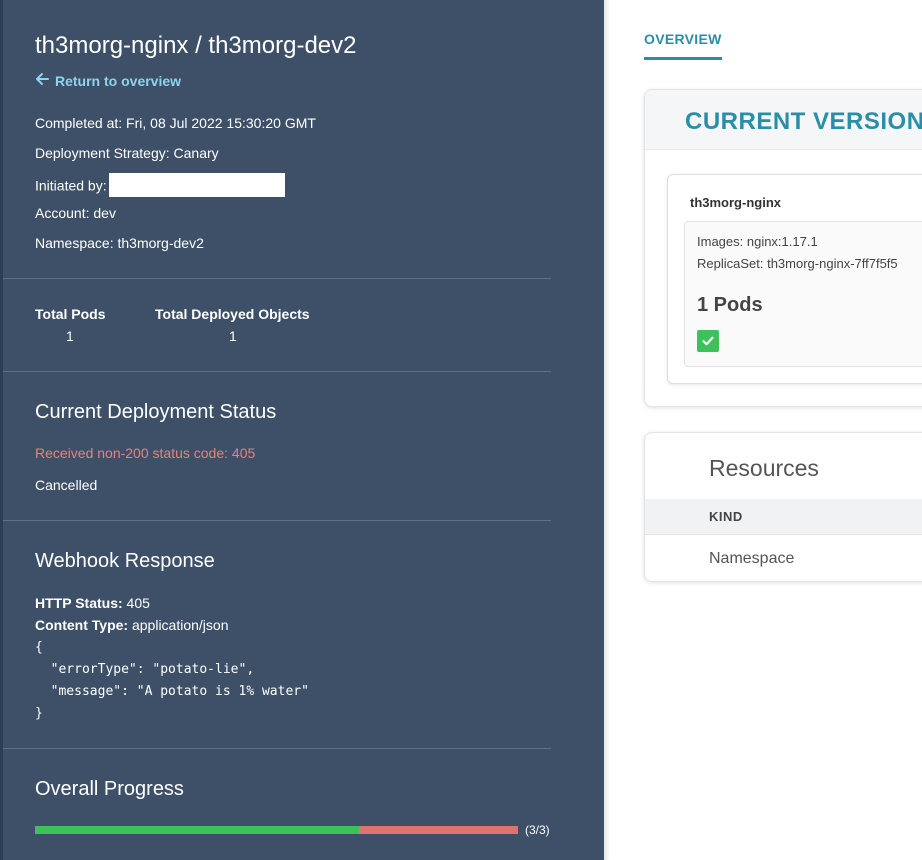 The height and width of the screenshot is (860, 922). I want to click on content-type: Content Type: application/json, so click(131, 625).